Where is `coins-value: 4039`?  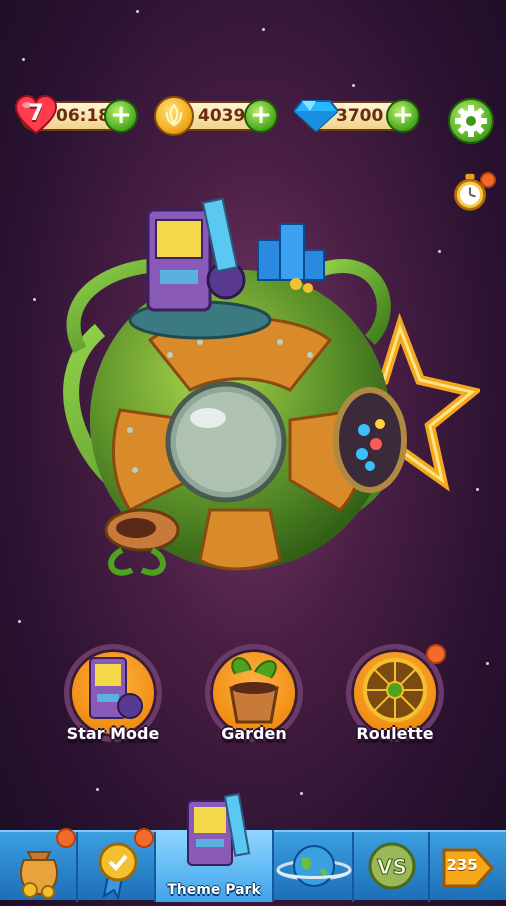
coins-value: 4039 is located at coordinates (222, 116).